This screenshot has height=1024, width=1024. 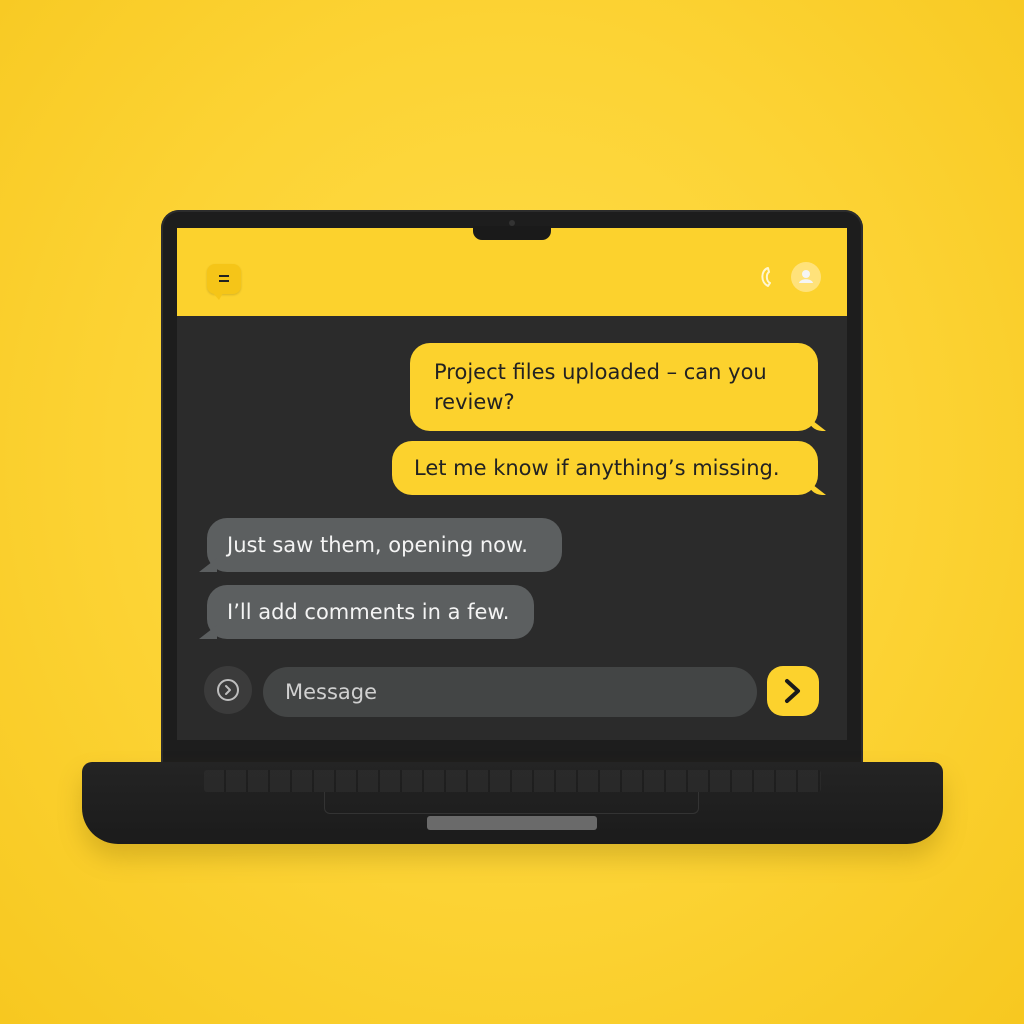 I want to click on incoming-message: I’ll add comments in a few., so click(x=370, y=612).